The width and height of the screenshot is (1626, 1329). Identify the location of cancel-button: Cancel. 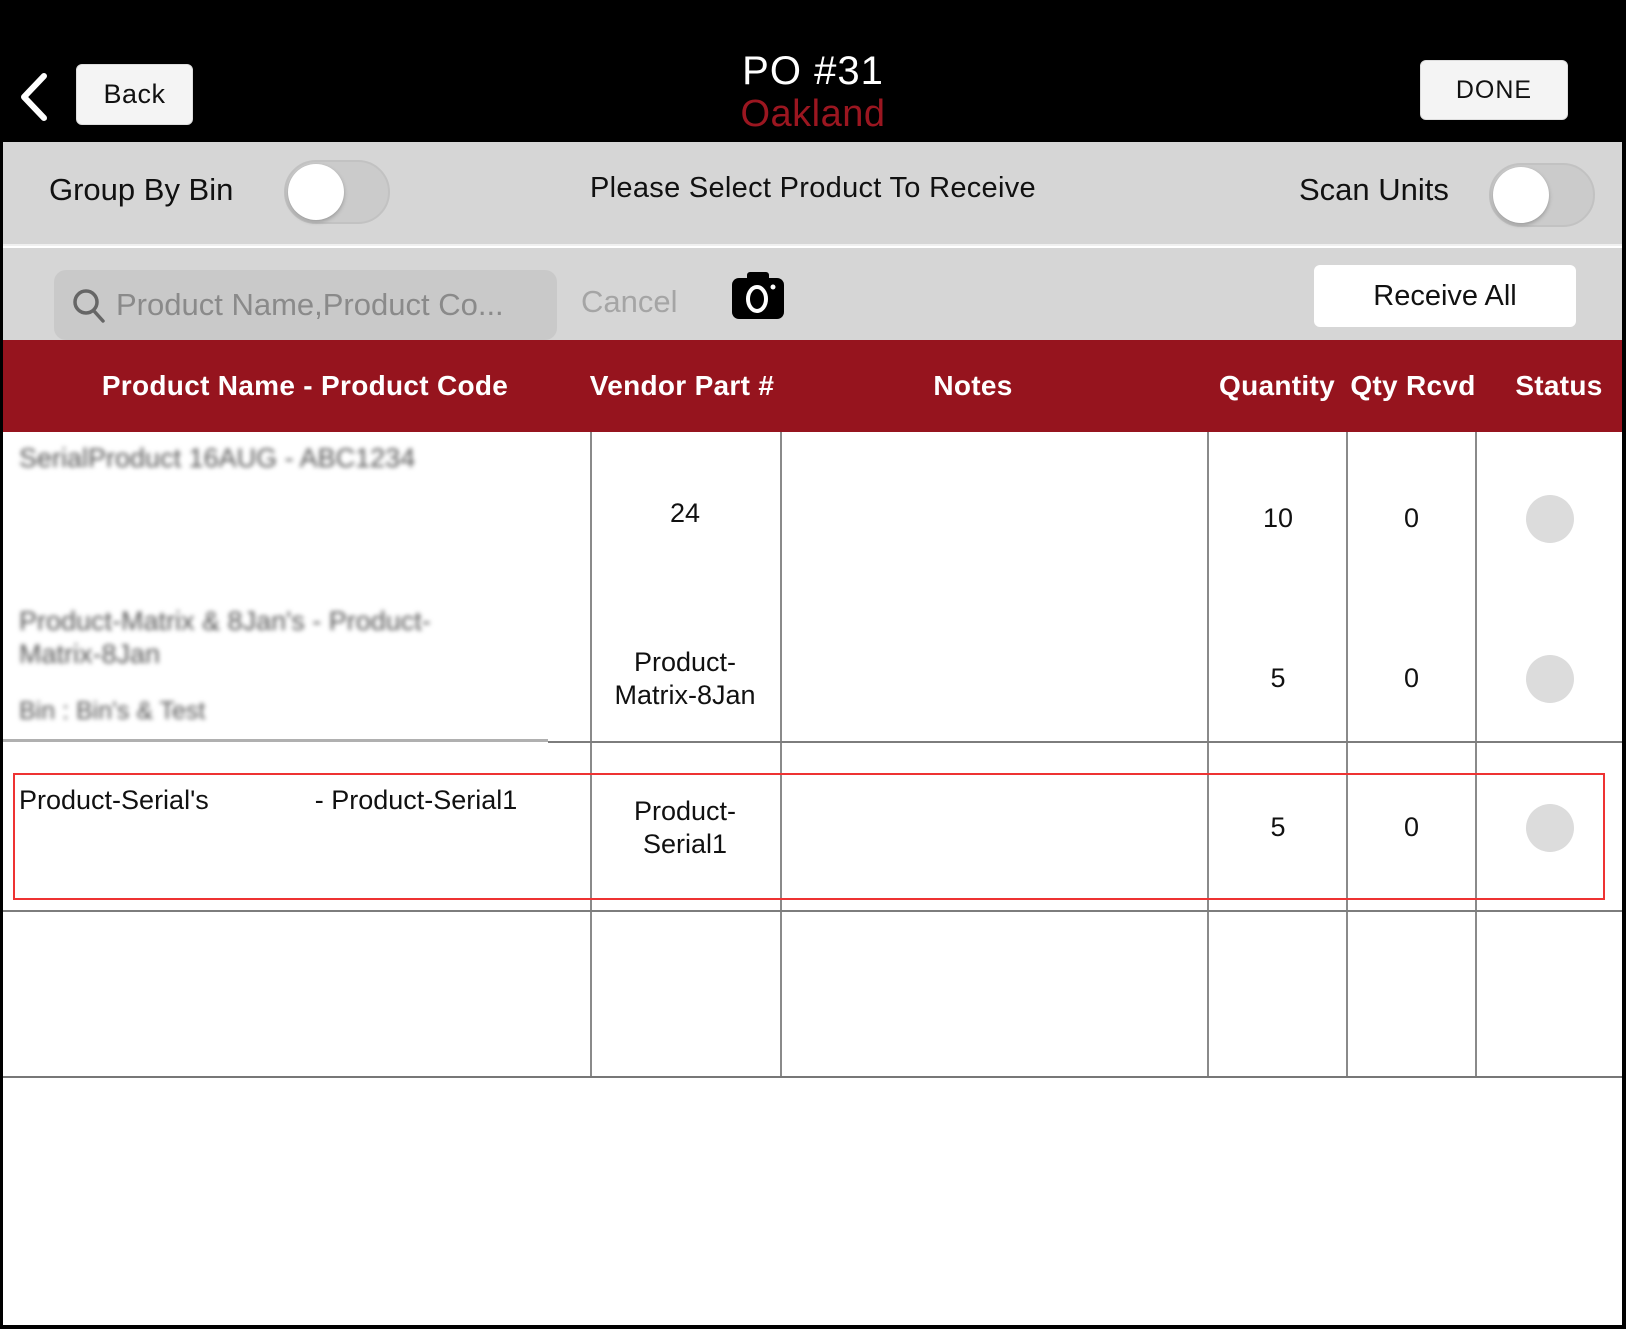
(629, 302).